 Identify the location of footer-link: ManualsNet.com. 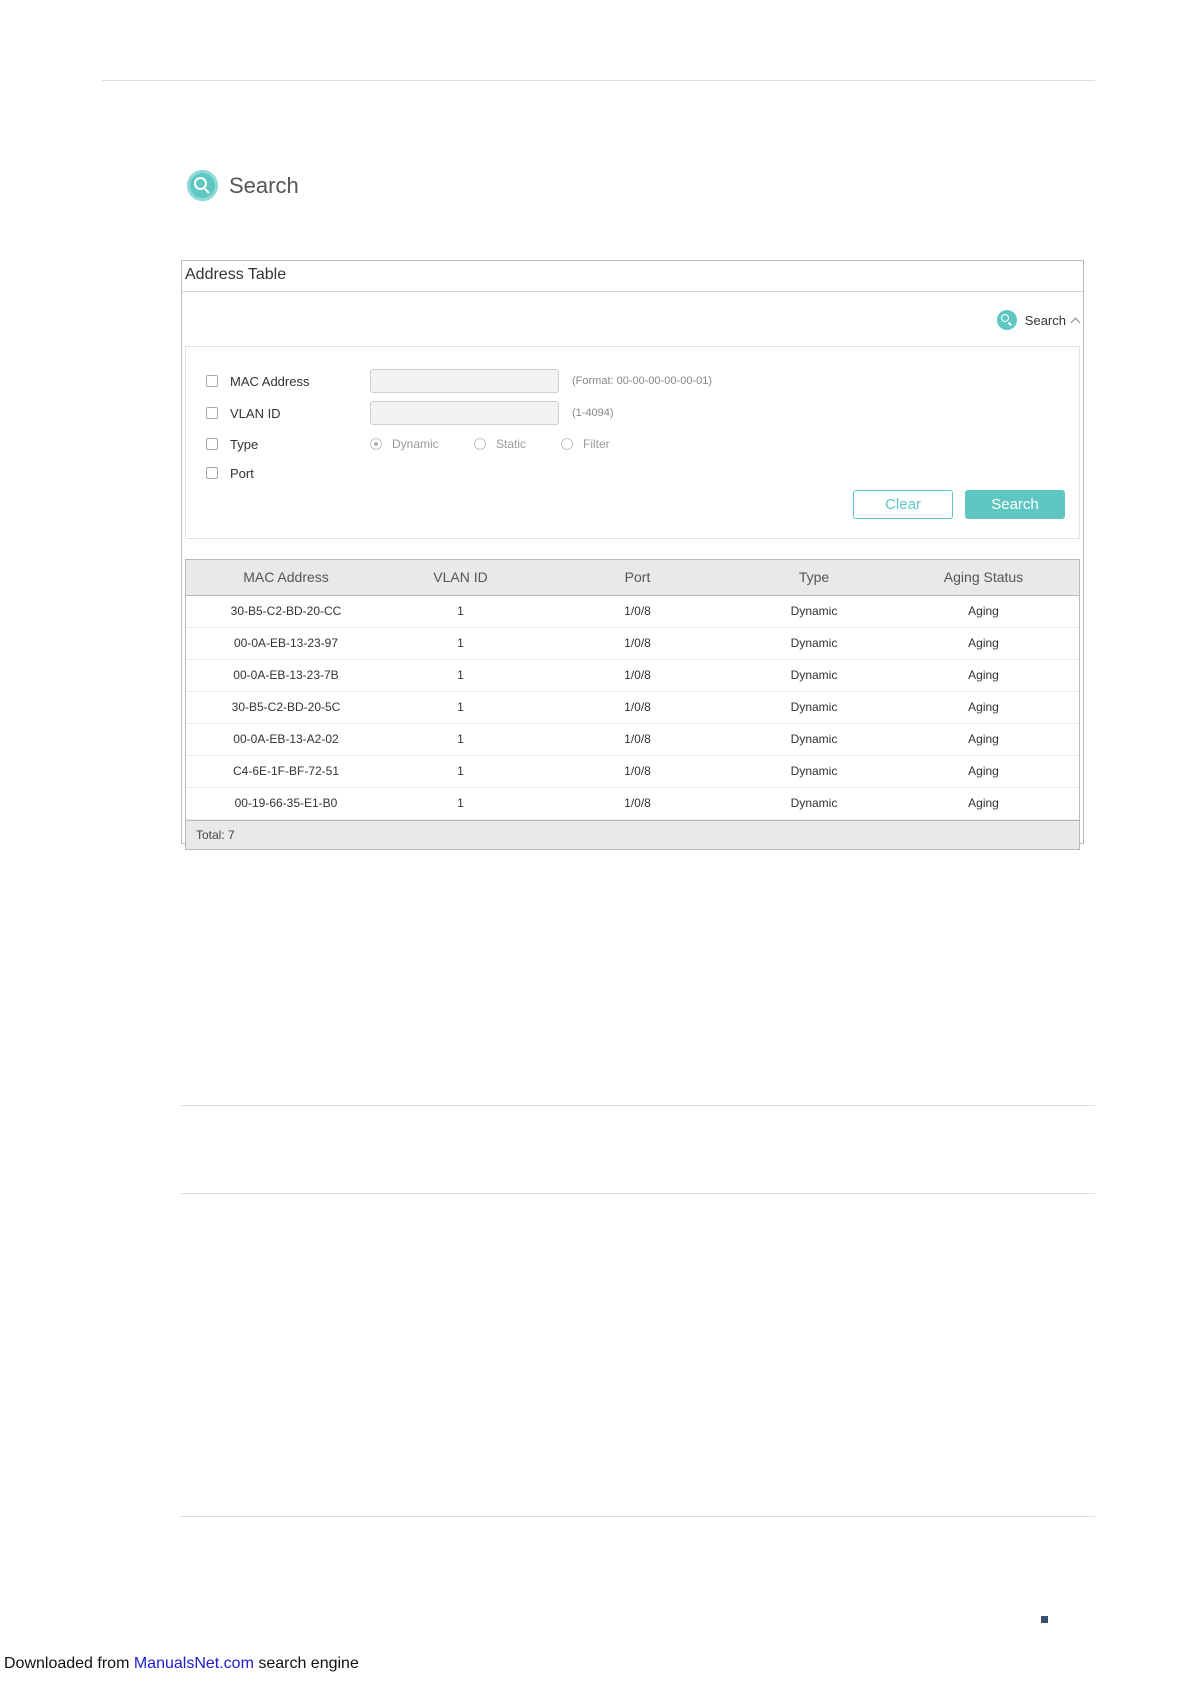
(194, 1663).